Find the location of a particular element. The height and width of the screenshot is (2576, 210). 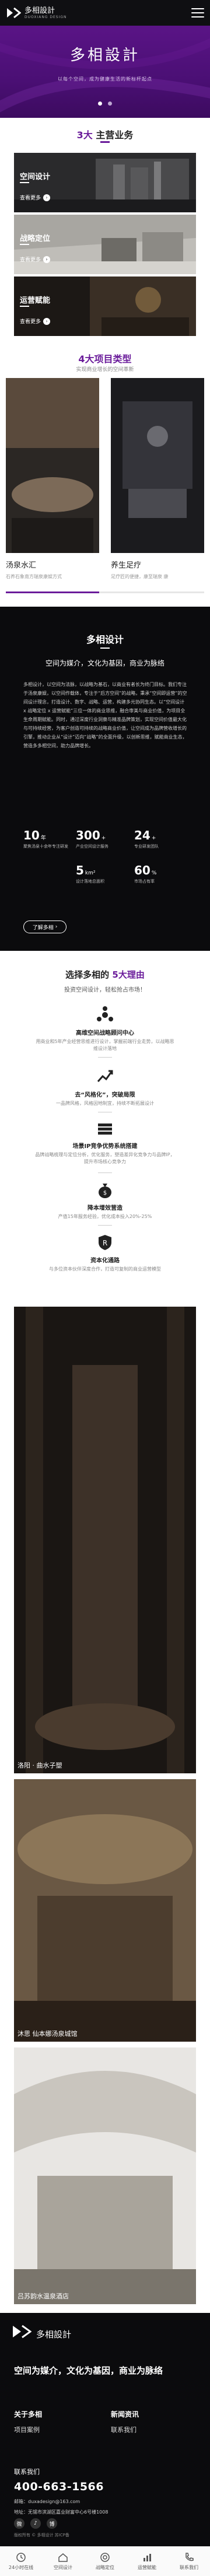

reason-title: 场景IP竞争优势系统搭建 is located at coordinates (105, 1146).